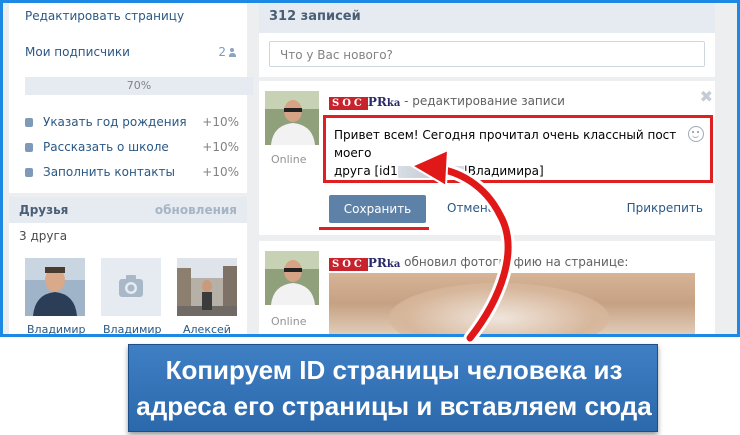 The height and width of the screenshot is (435, 740). Describe the element at coordinates (228, 52) in the screenshot. I see `subscribers-count-wrap: 2` at that location.